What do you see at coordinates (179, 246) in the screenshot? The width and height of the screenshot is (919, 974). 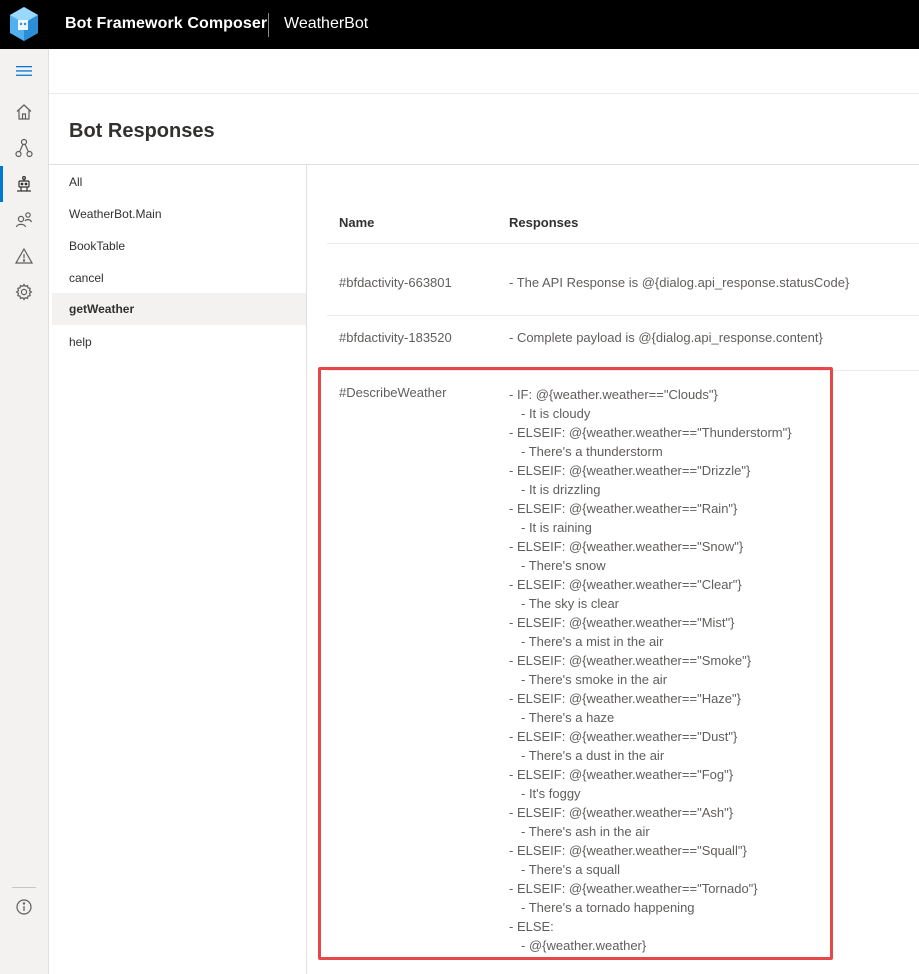 I see `dialog-item-booktable: BookTable` at bounding box center [179, 246].